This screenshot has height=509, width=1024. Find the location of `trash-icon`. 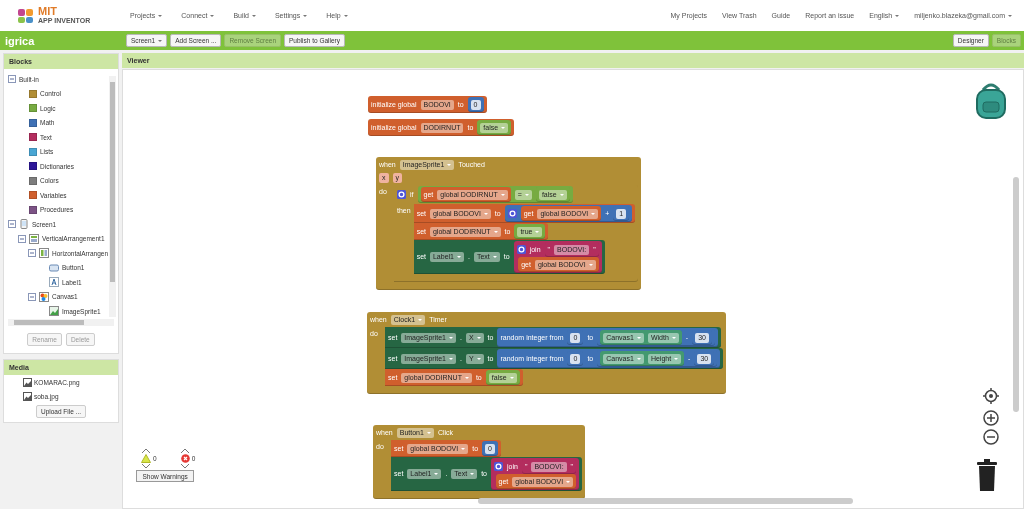

trash-icon is located at coordinates (987, 475).